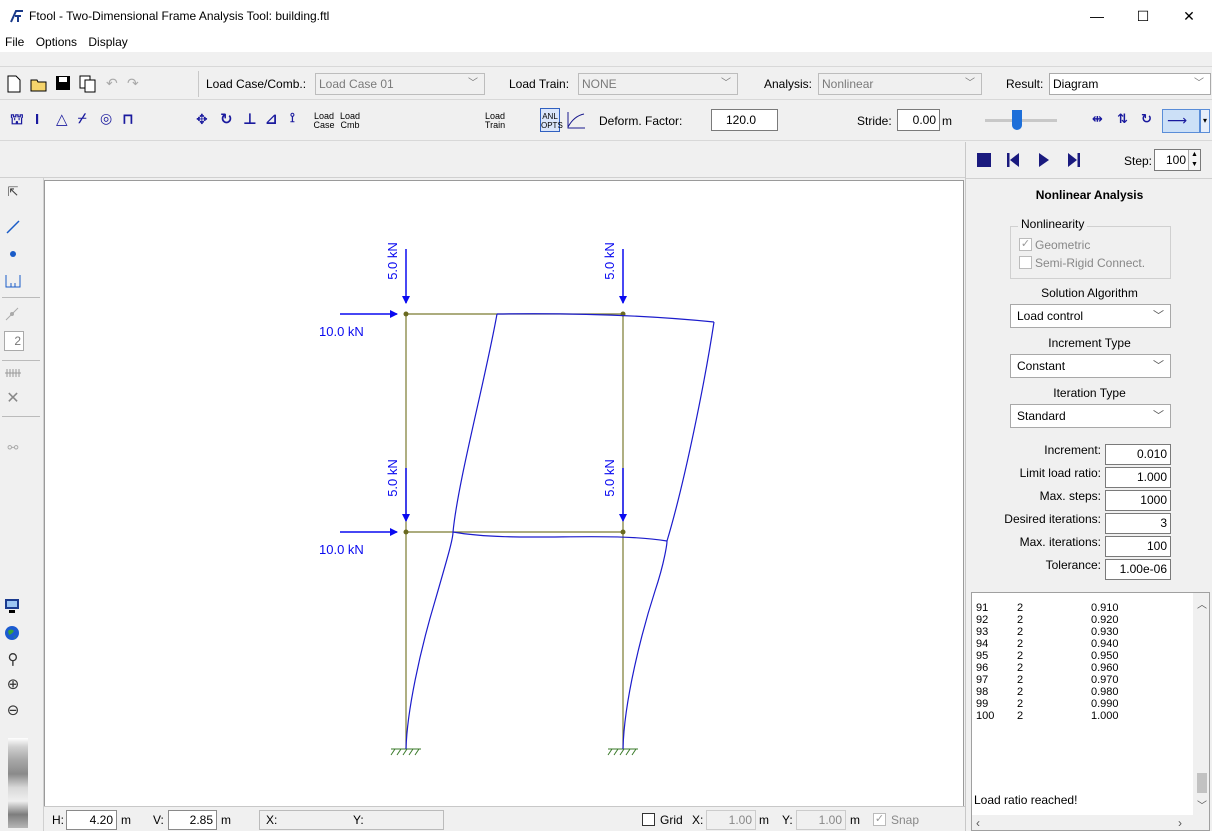 This screenshot has height=831, width=1212. Describe the element at coordinates (1138, 546) in the screenshot. I see `max-iterations-input: 100` at that location.